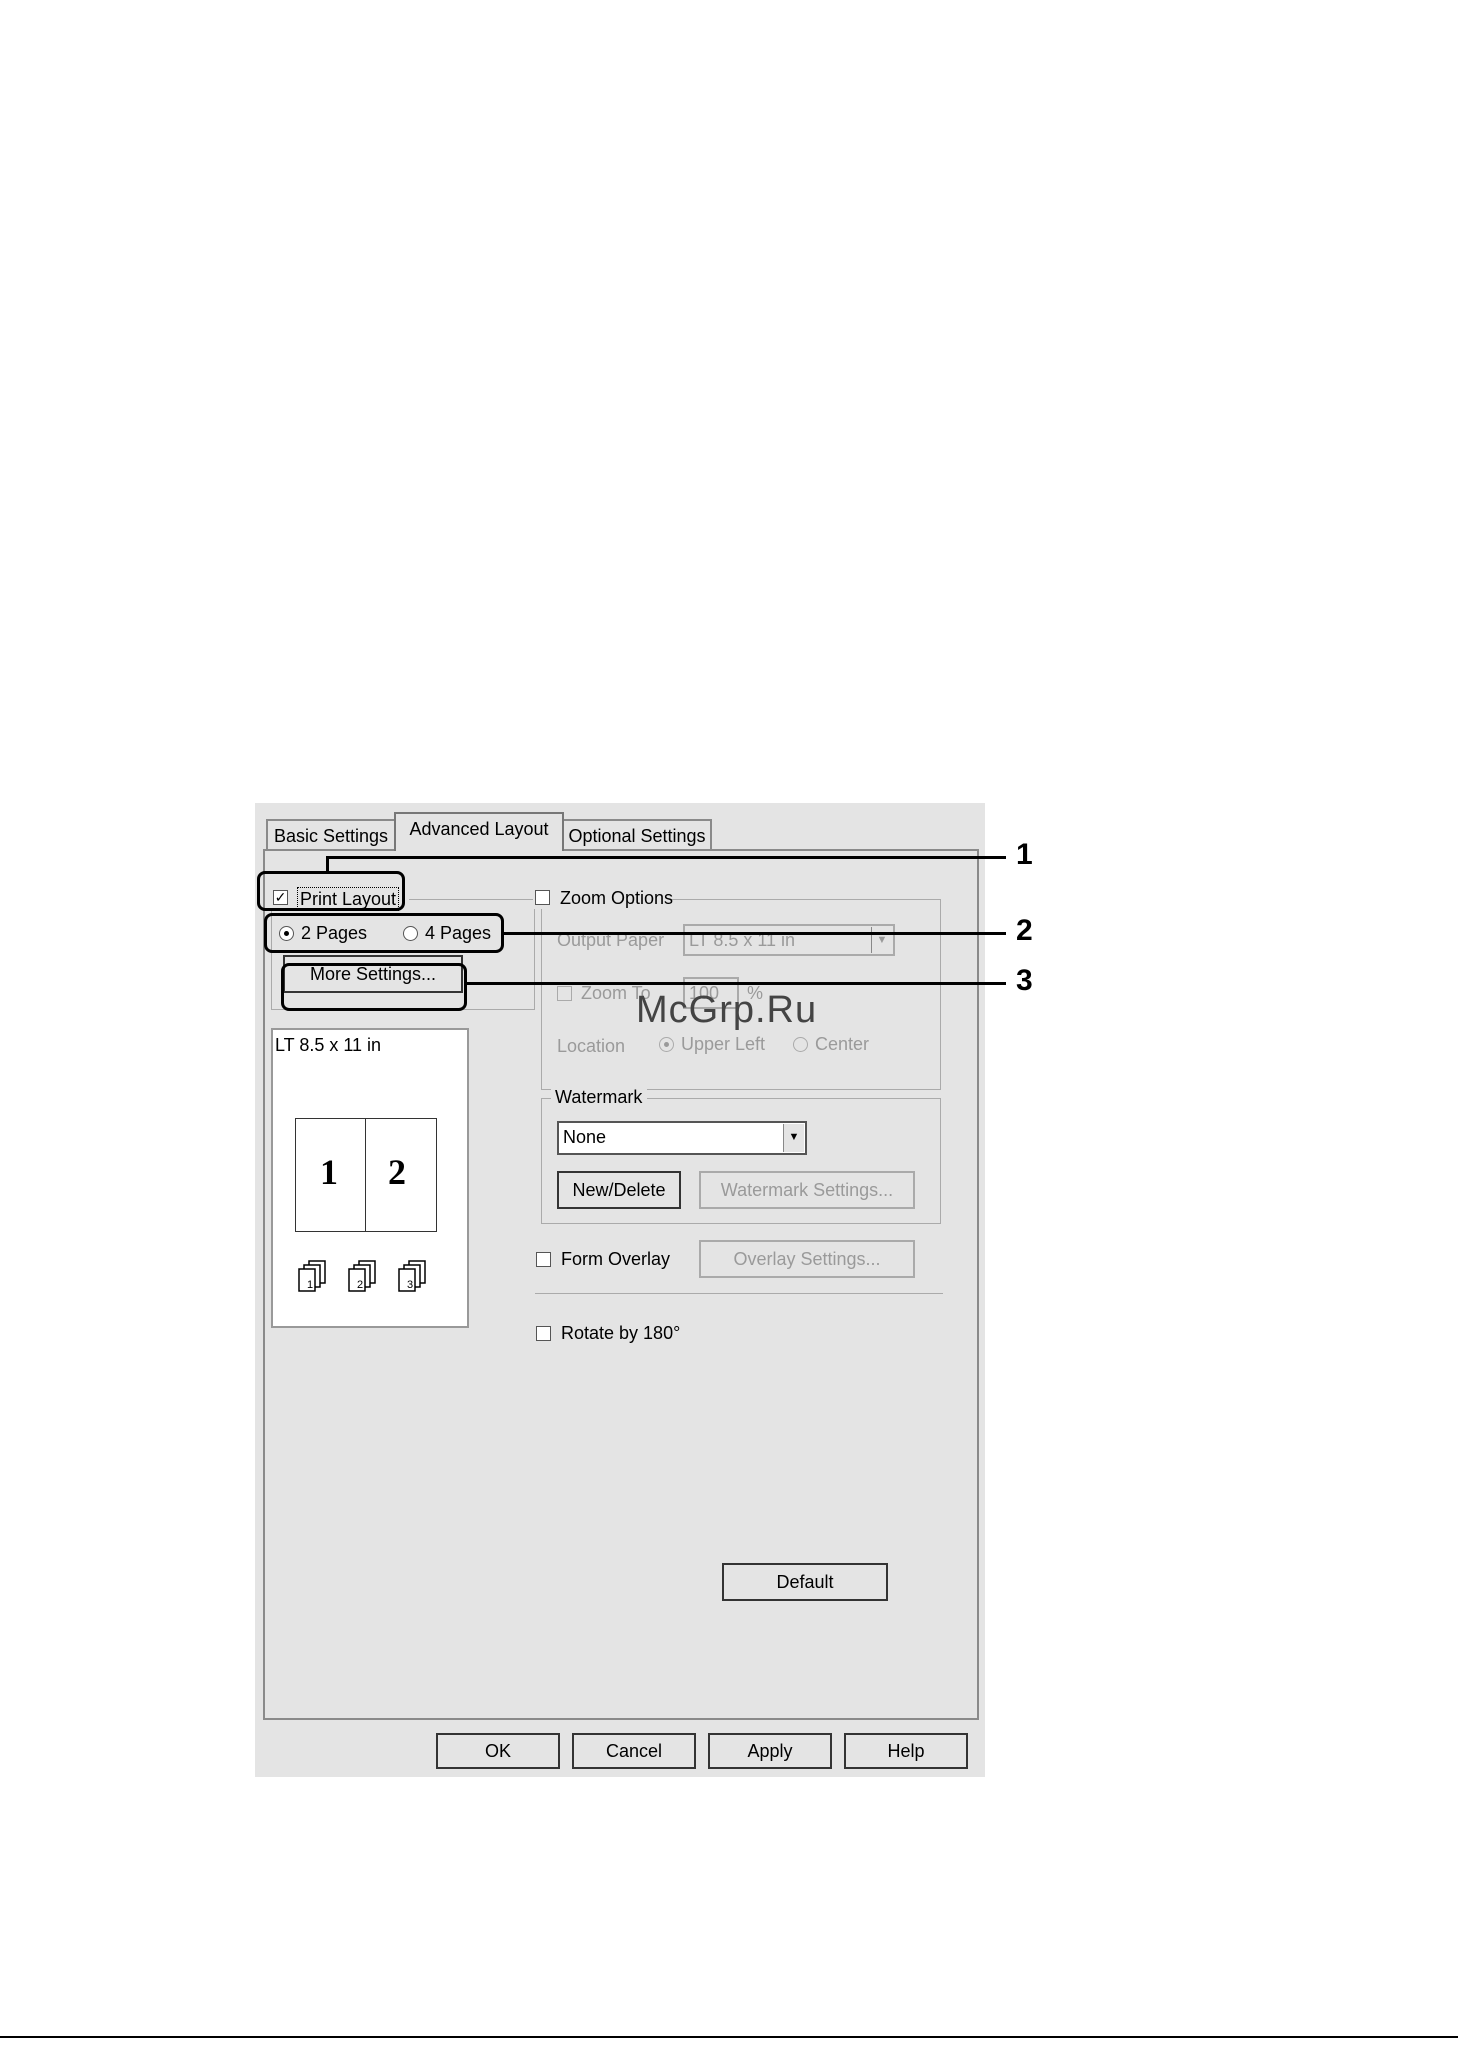 The height and width of the screenshot is (2045, 1458). What do you see at coordinates (1024, 930) in the screenshot?
I see `callout-number-2: 2` at bounding box center [1024, 930].